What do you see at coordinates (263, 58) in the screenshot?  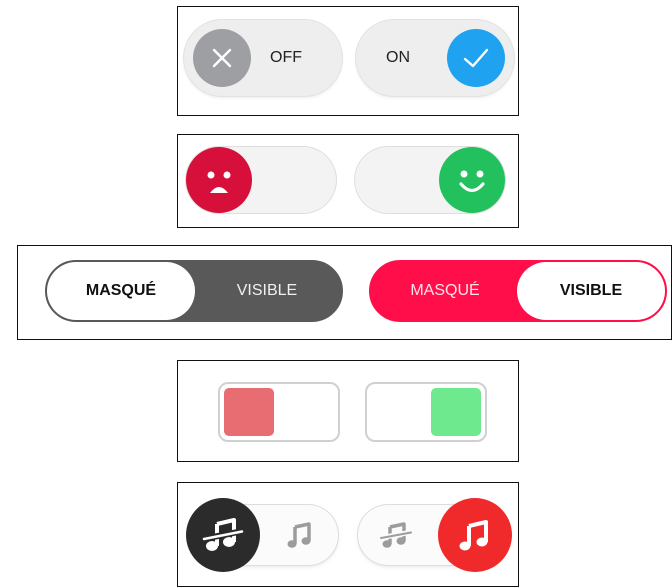 I see `off-toggle: OFF` at bounding box center [263, 58].